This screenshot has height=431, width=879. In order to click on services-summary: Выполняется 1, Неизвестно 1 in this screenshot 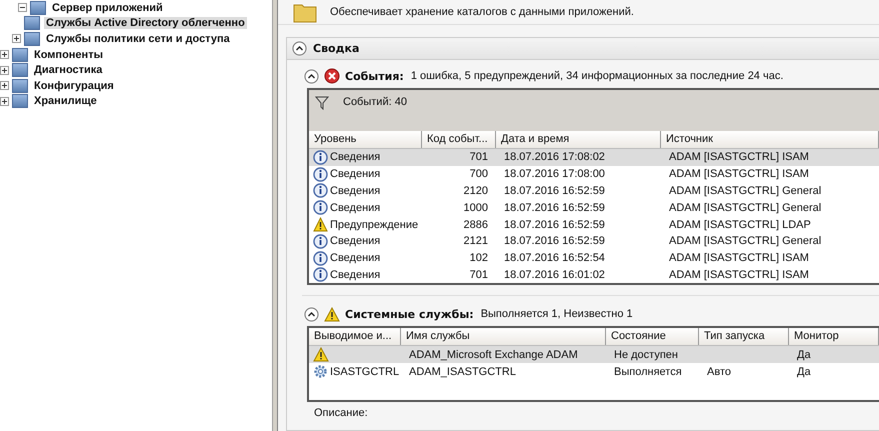, I will do `click(556, 314)`.